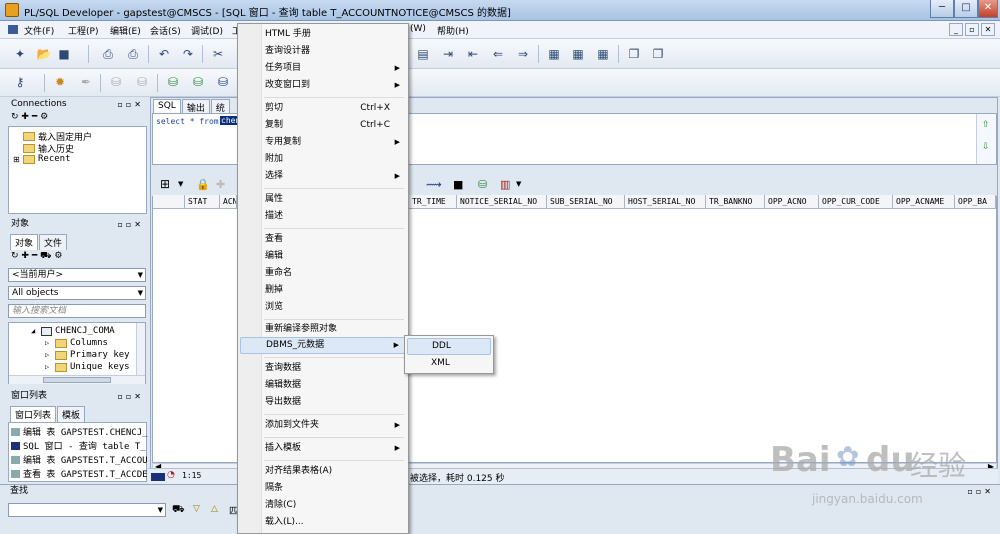 This screenshot has width=1000, height=534. What do you see at coordinates (658, 54) in the screenshot?
I see `windows-list-icon: ❐` at bounding box center [658, 54].